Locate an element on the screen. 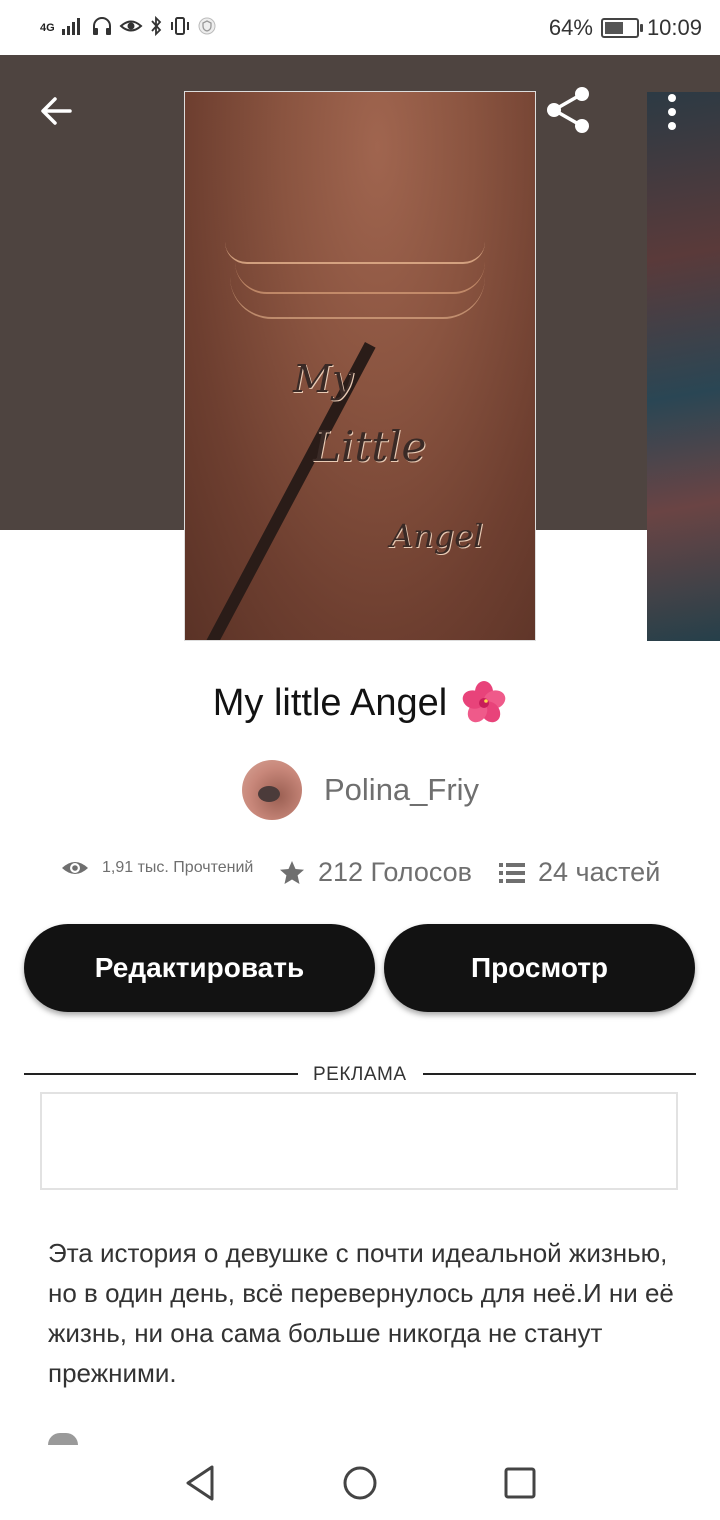  ad-label: РЕКЛАМА is located at coordinates (360, 1074).